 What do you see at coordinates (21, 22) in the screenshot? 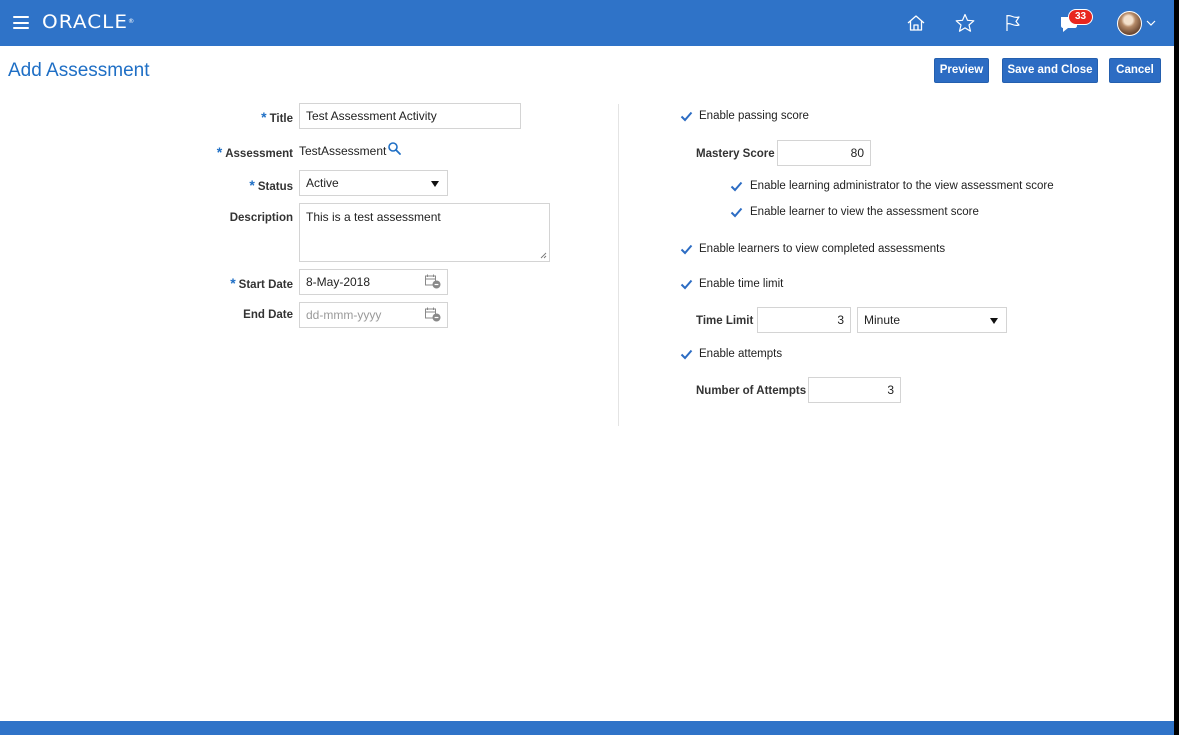
I see `menu-icon` at bounding box center [21, 22].